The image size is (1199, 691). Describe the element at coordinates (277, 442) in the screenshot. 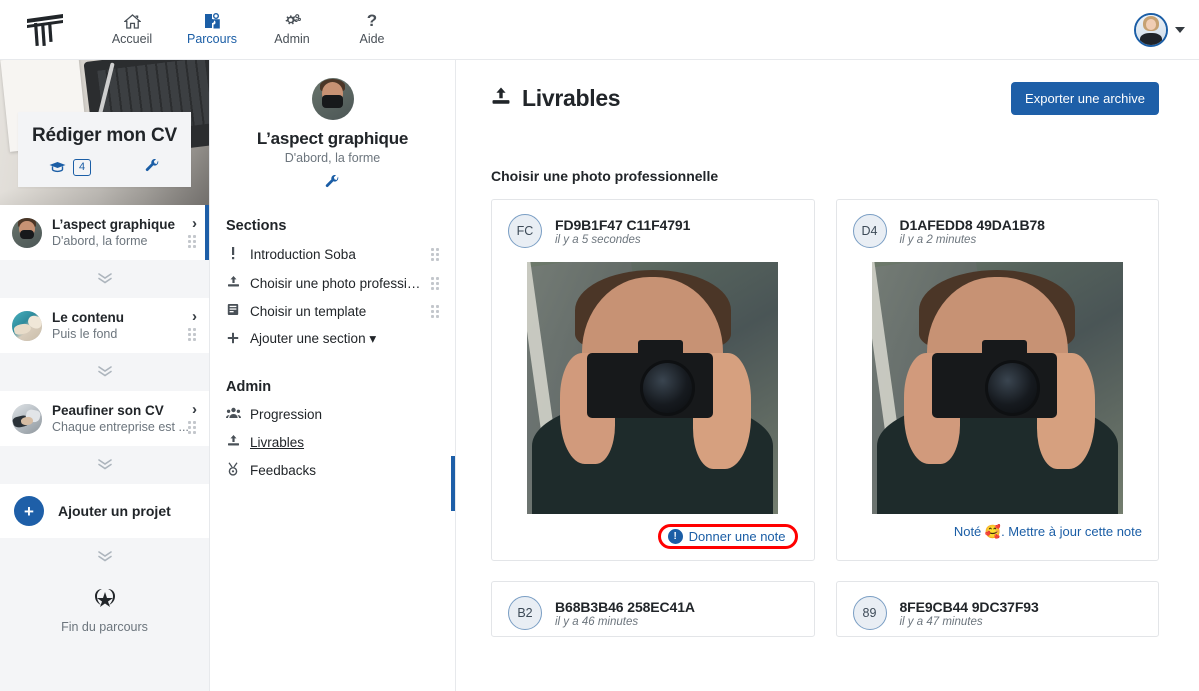

I see `admin-item-label: Livrables` at that location.